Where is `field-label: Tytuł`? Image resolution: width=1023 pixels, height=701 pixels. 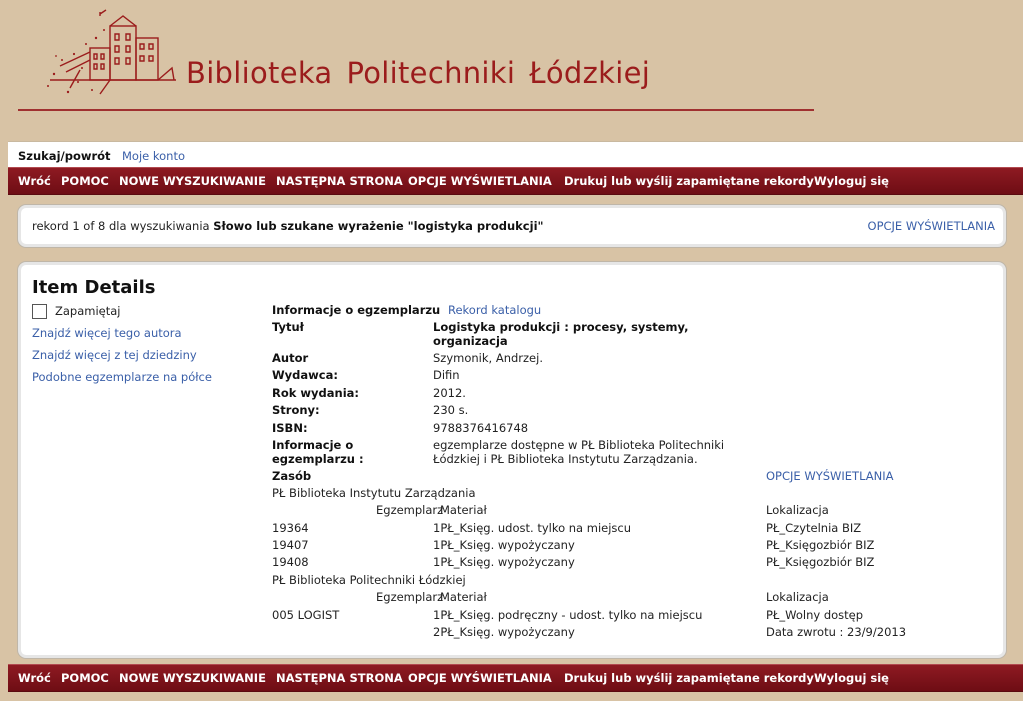
field-label: Tytuł is located at coordinates (288, 327).